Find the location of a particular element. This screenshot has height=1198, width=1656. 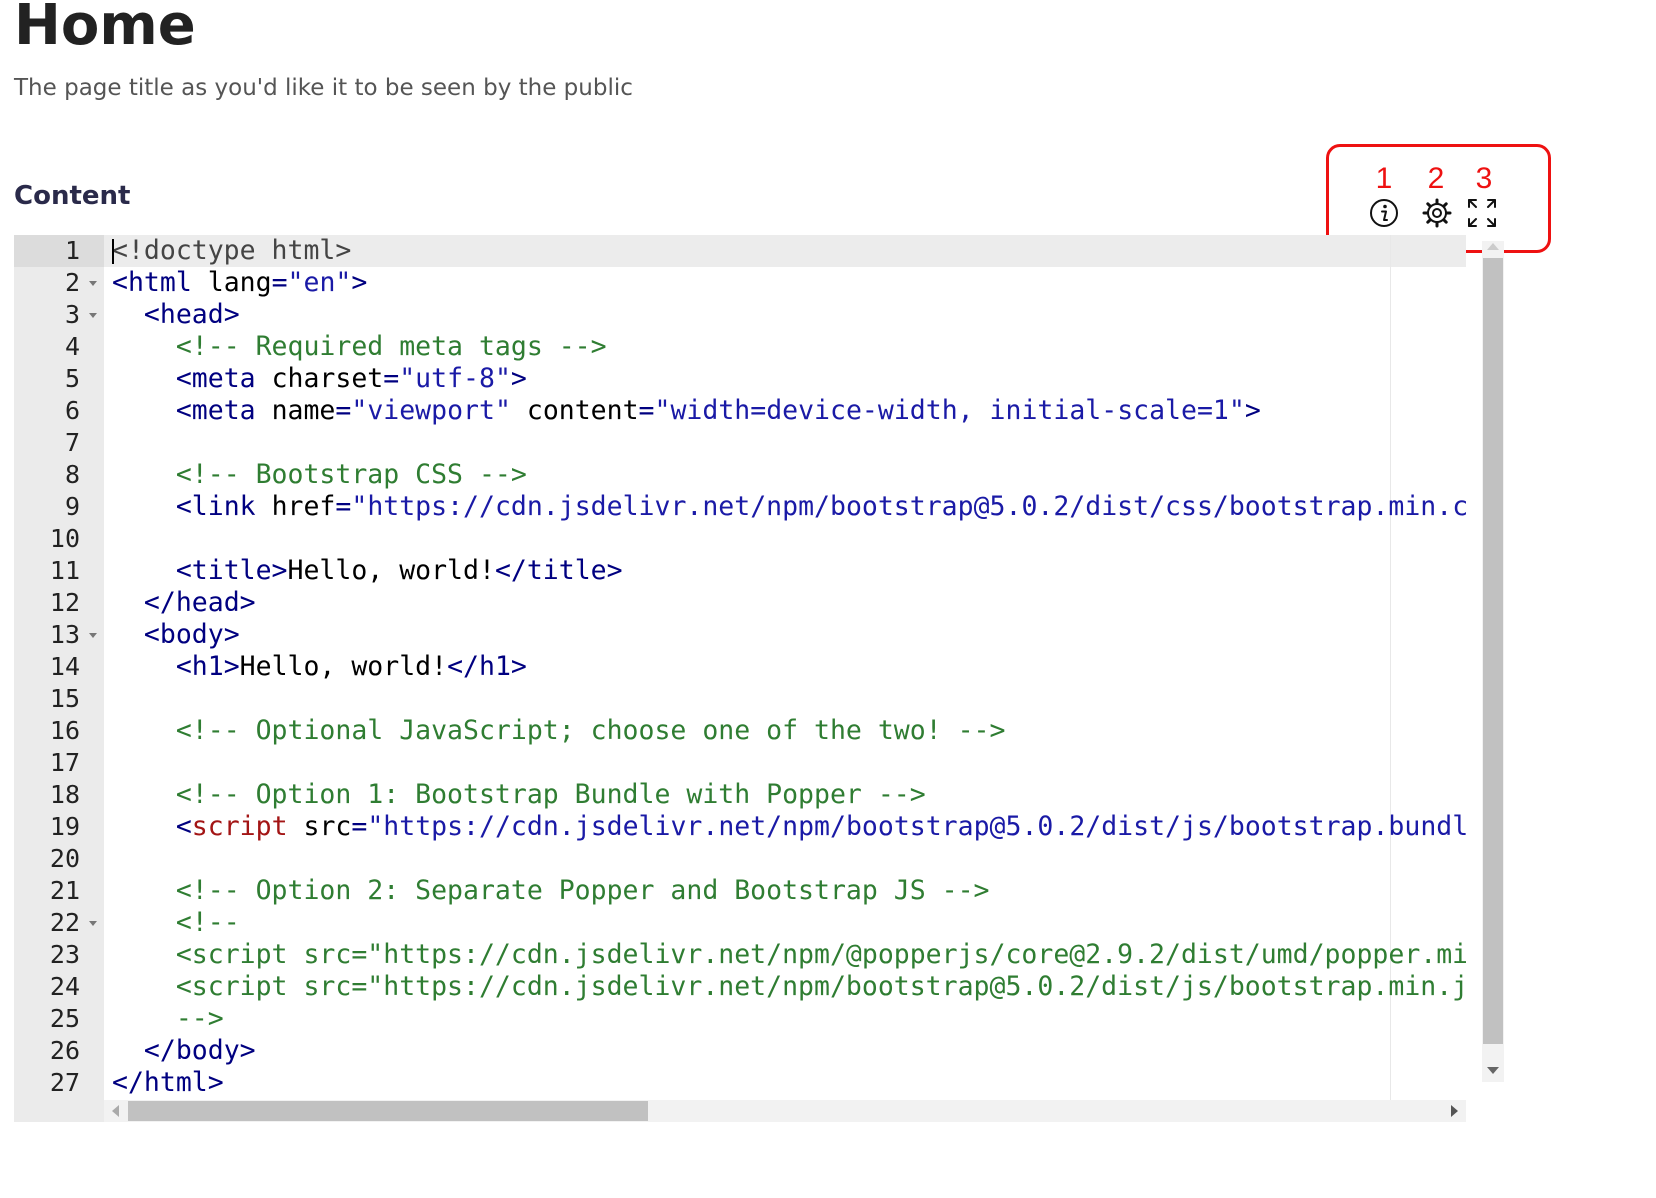

line-number: 8 is located at coordinates (72, 474).